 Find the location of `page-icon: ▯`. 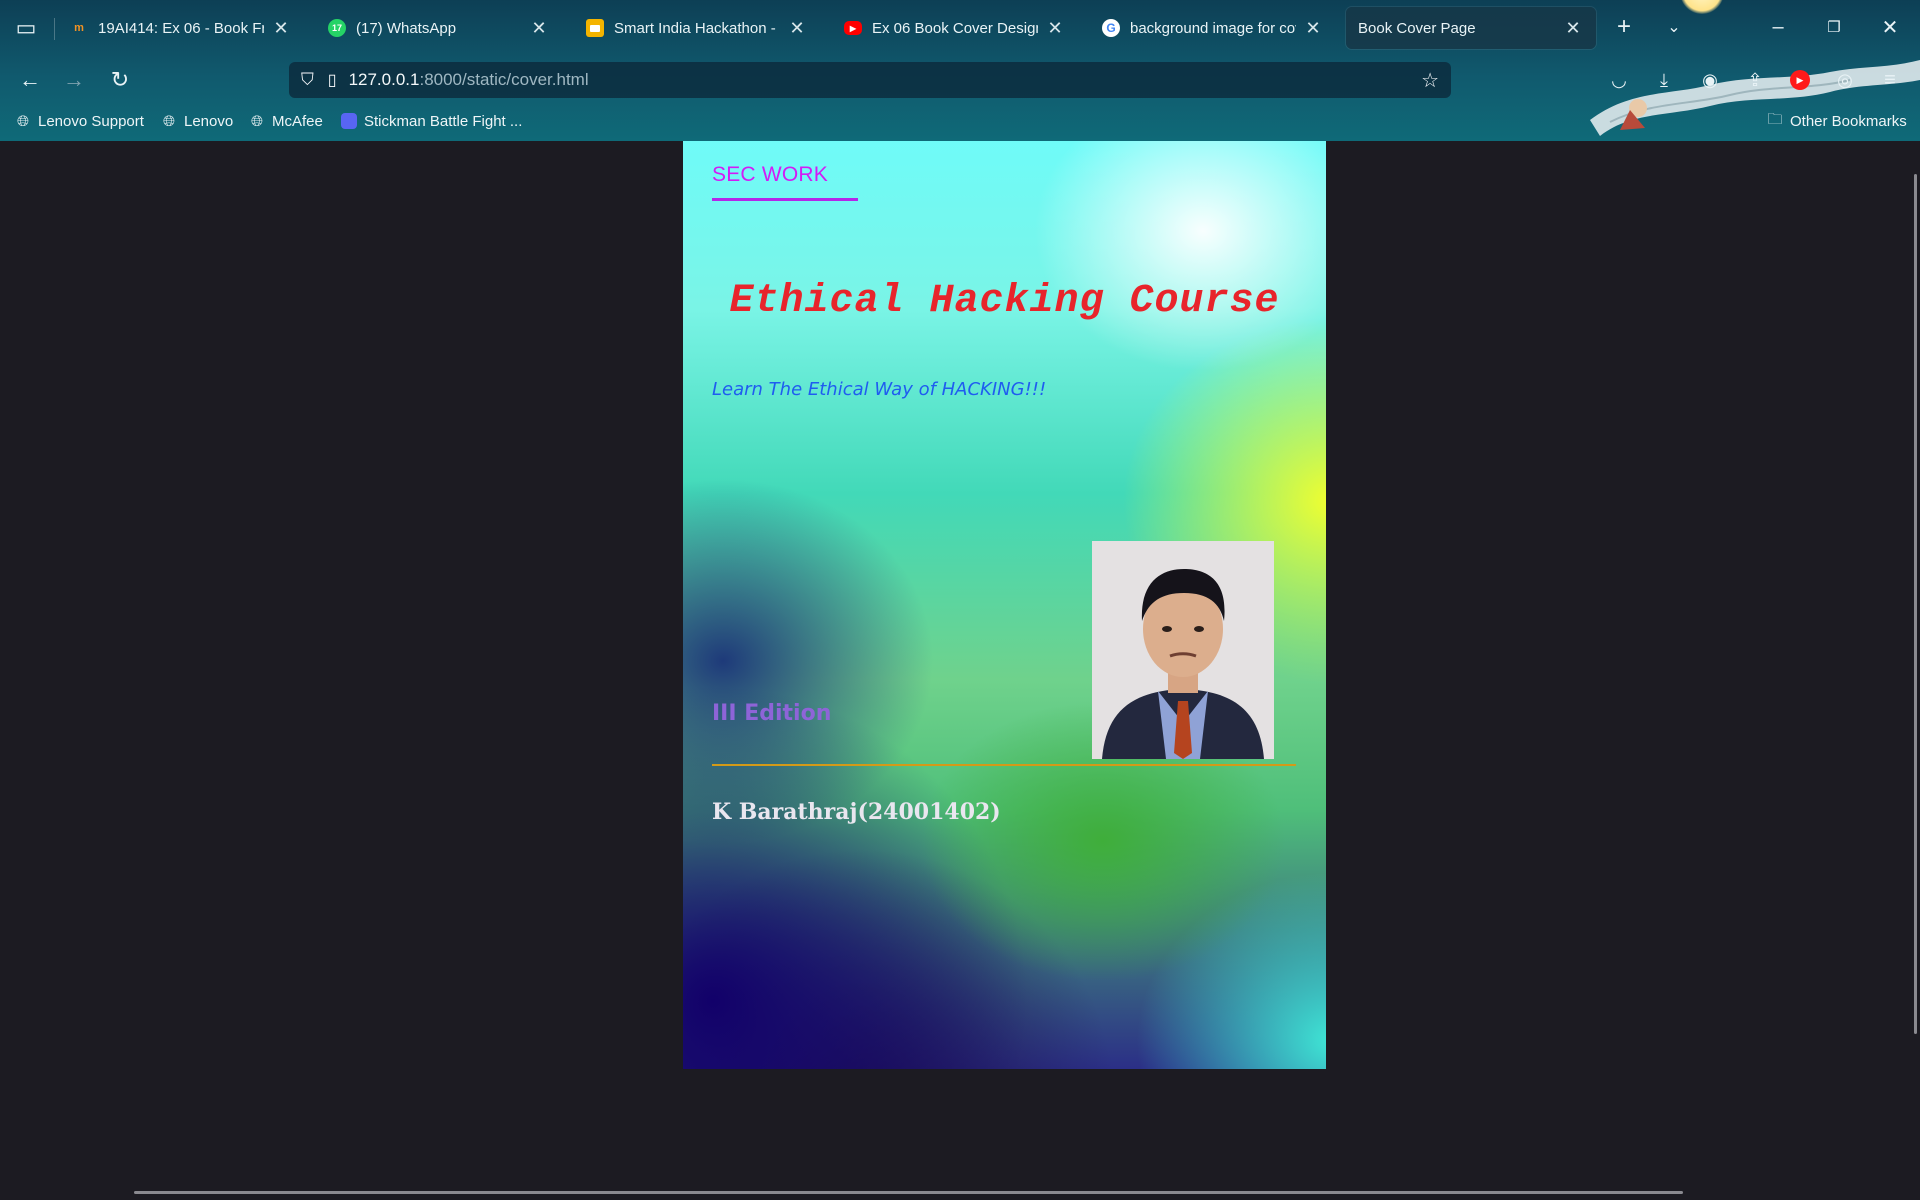

page-icon: ▯ is located at coordinates (332, 80).